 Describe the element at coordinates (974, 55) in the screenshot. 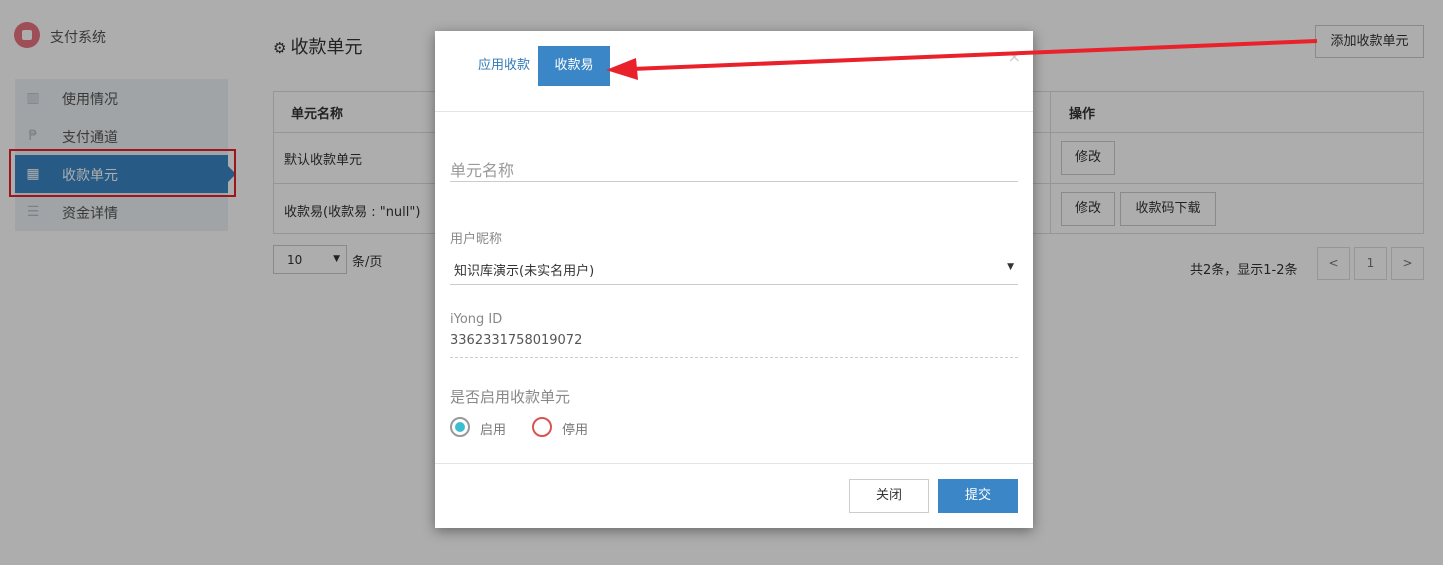

I see `annotation-arrow-line` at that location.